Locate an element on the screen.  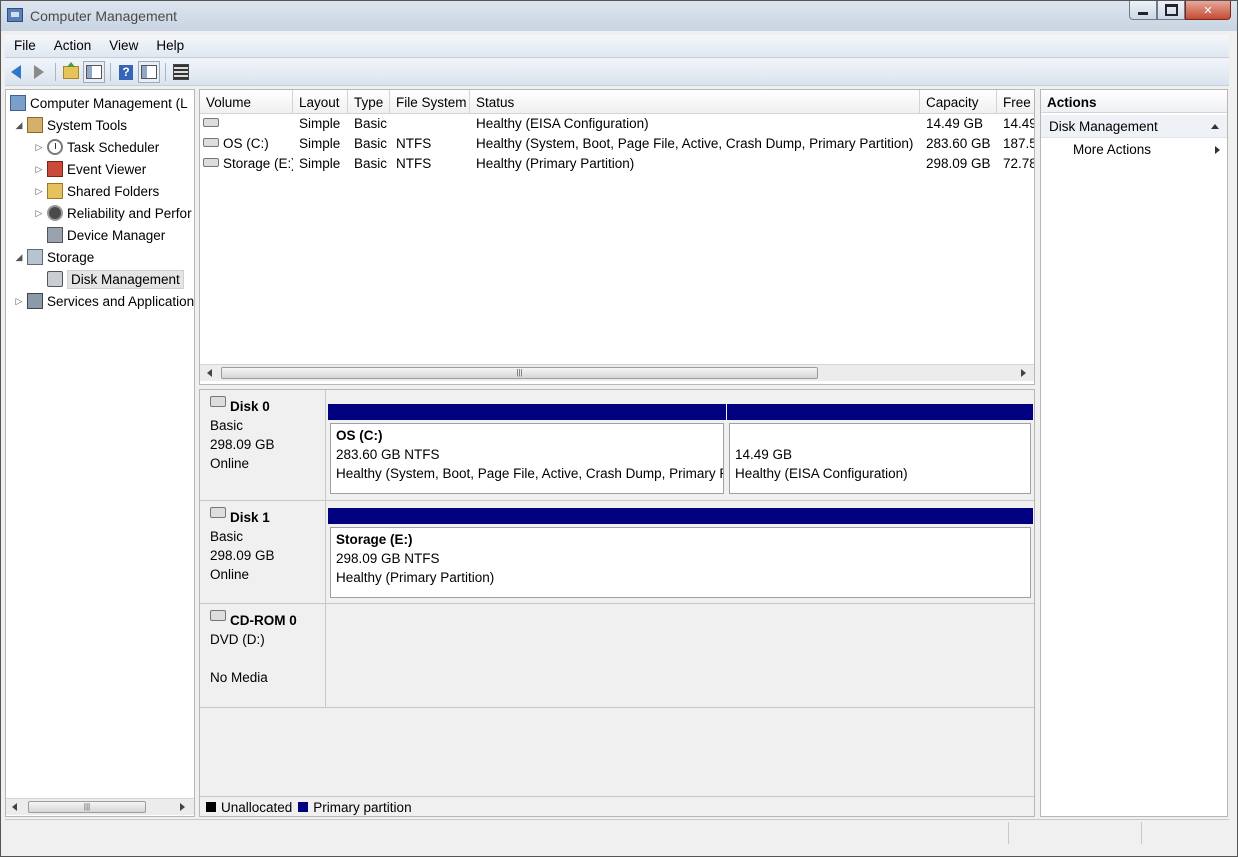
tree-item-disk-management: Disk Management is located at coordinates (109, 279).